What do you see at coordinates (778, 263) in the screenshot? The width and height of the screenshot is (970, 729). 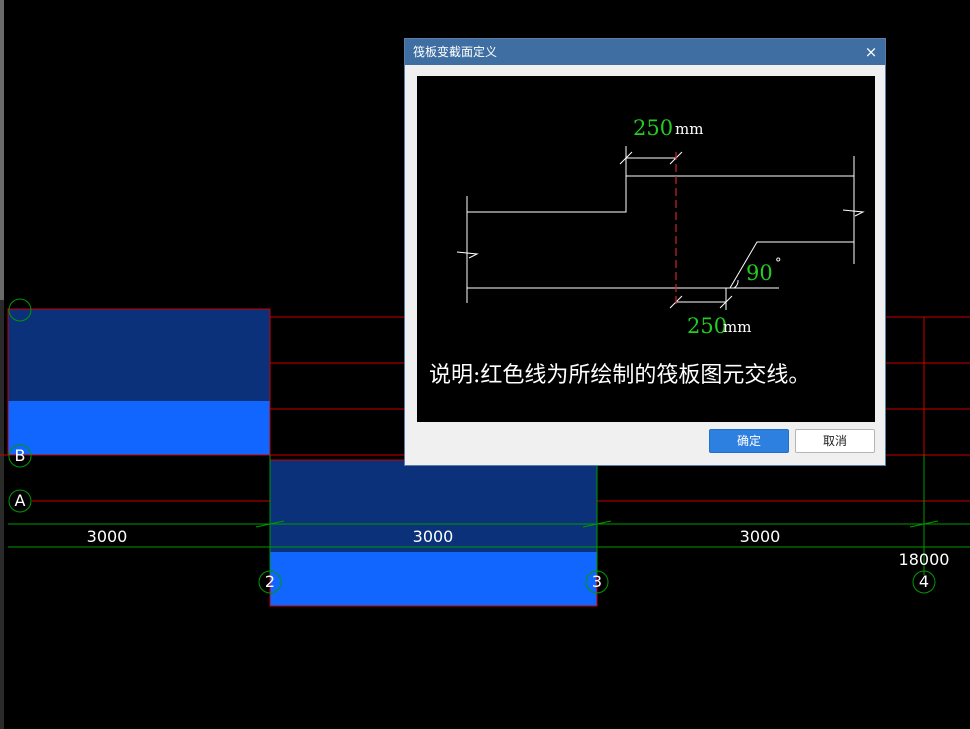 I see `angle-unit: °` at bounding box center [778, 263].